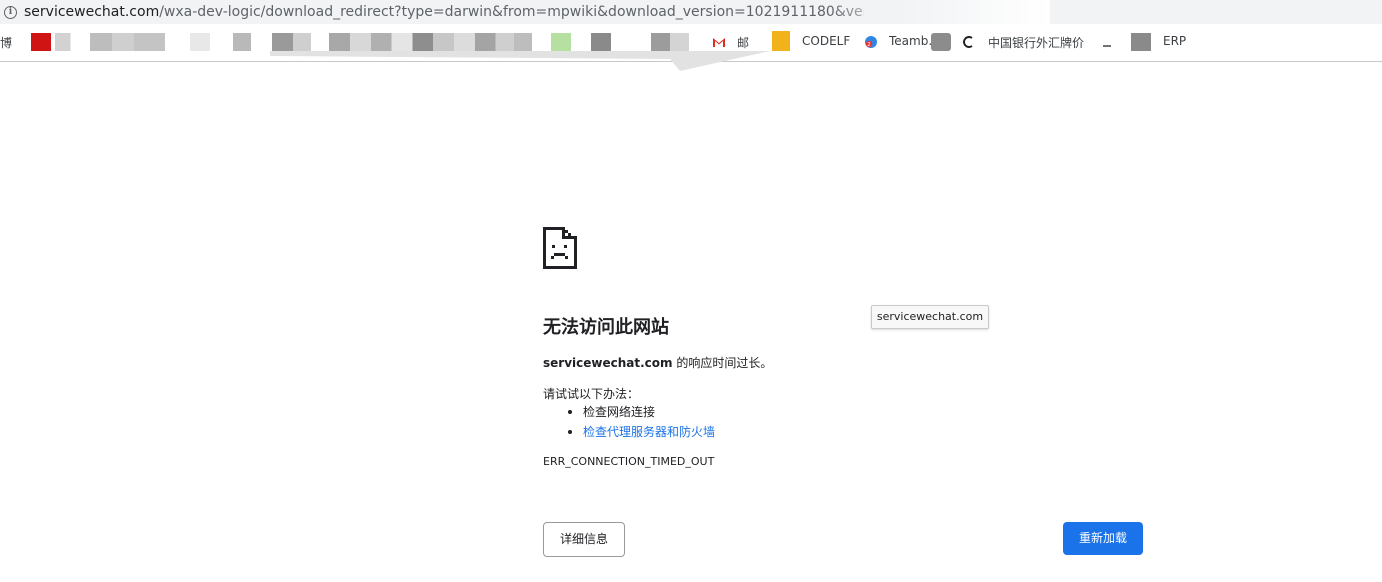 Image resolution: width=1382 pixels, height=582 pixels. I want to click on folder-icon, so click(781, 41).